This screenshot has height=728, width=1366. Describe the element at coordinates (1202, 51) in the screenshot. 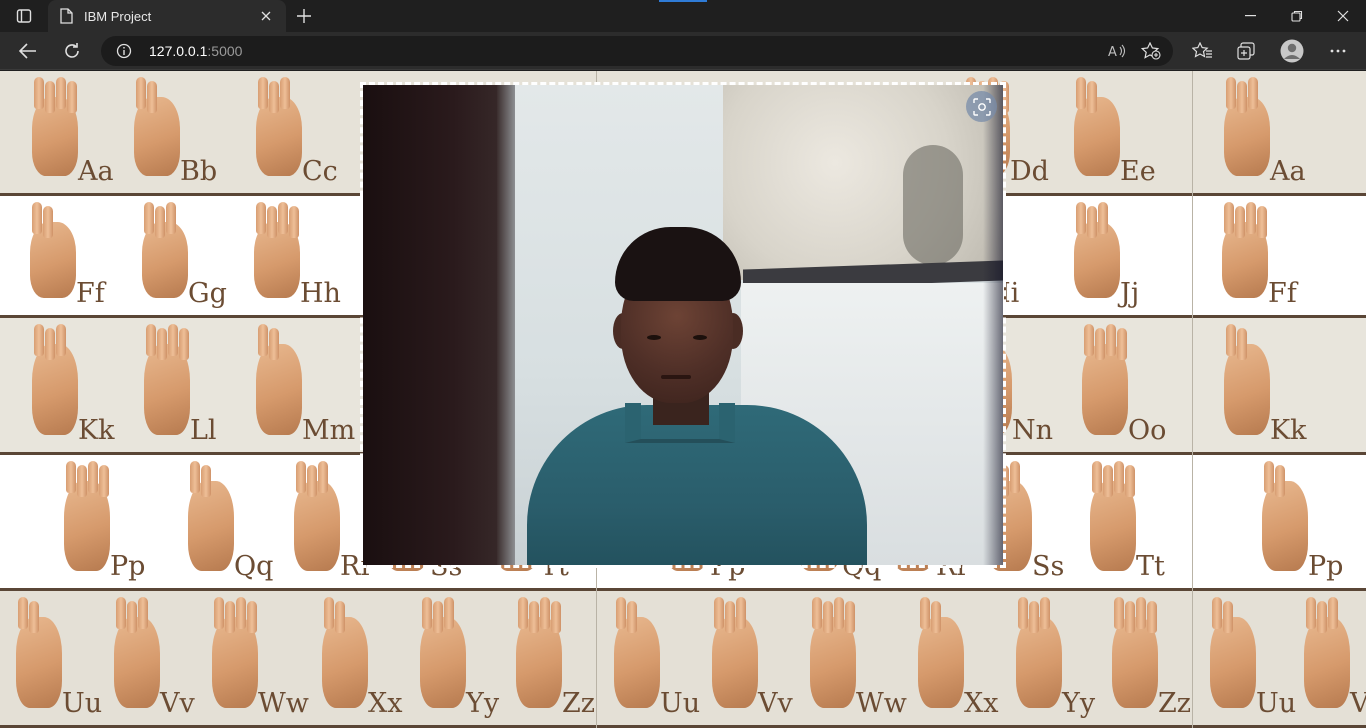

I see `favorites-icon` at that location.